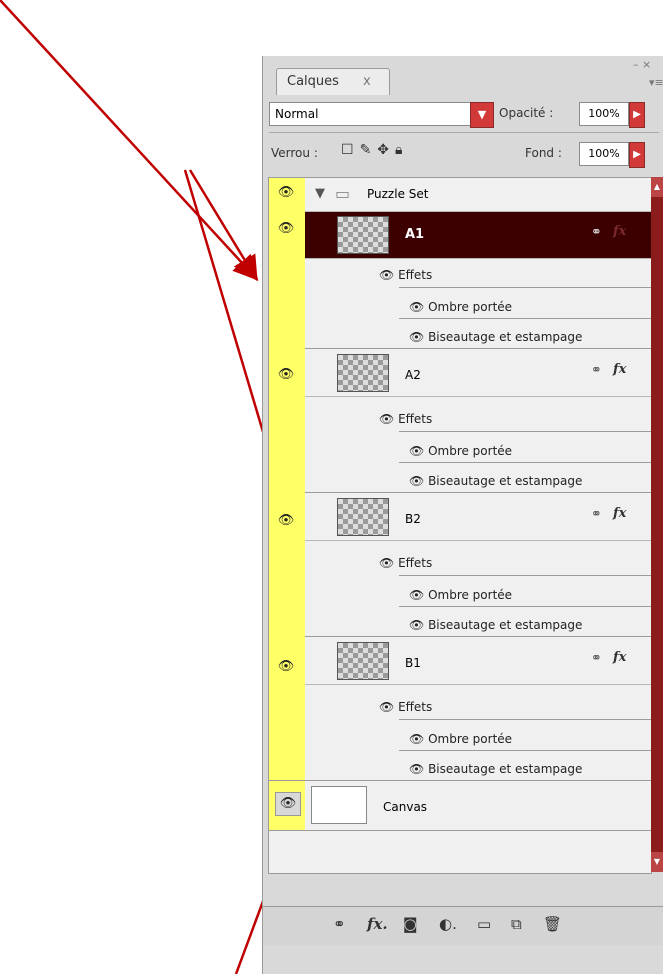 This screenshot has height=974, width=663. I want to click on add-style-icon: fx., so click(377, 924).